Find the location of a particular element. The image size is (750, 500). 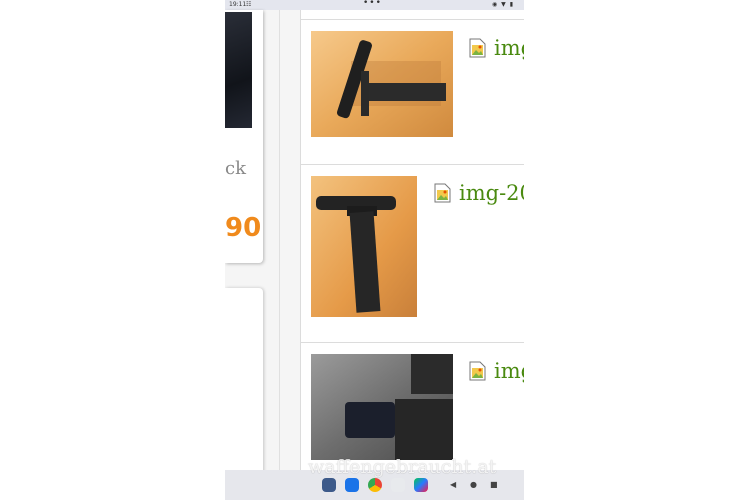

messages-icon is located at coordinates (352, 485).